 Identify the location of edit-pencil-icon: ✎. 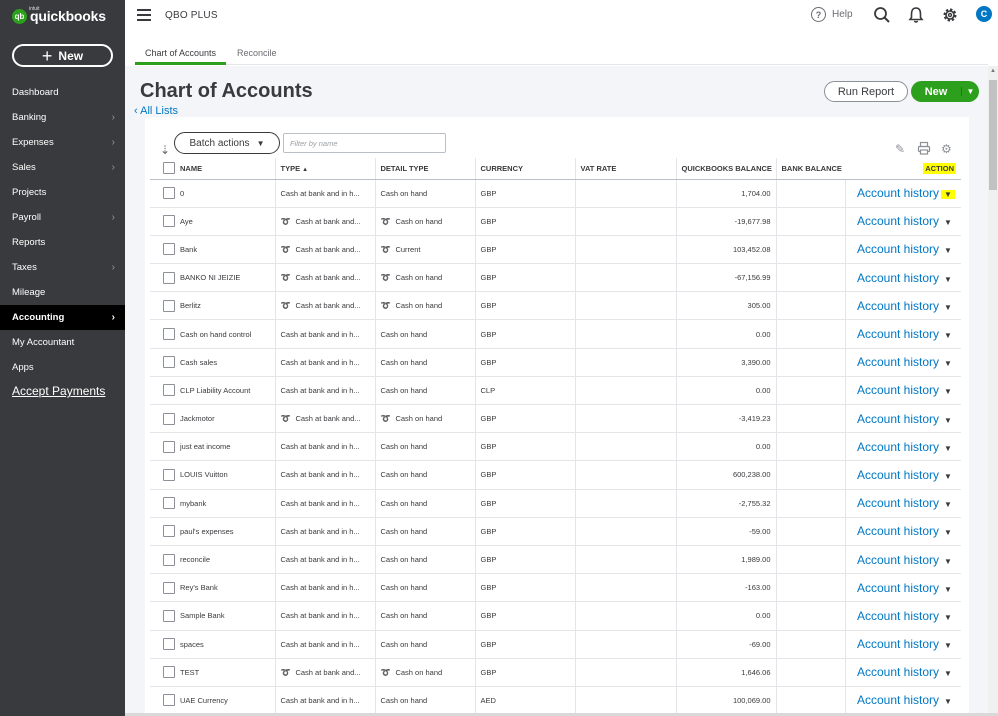
(900, 149).